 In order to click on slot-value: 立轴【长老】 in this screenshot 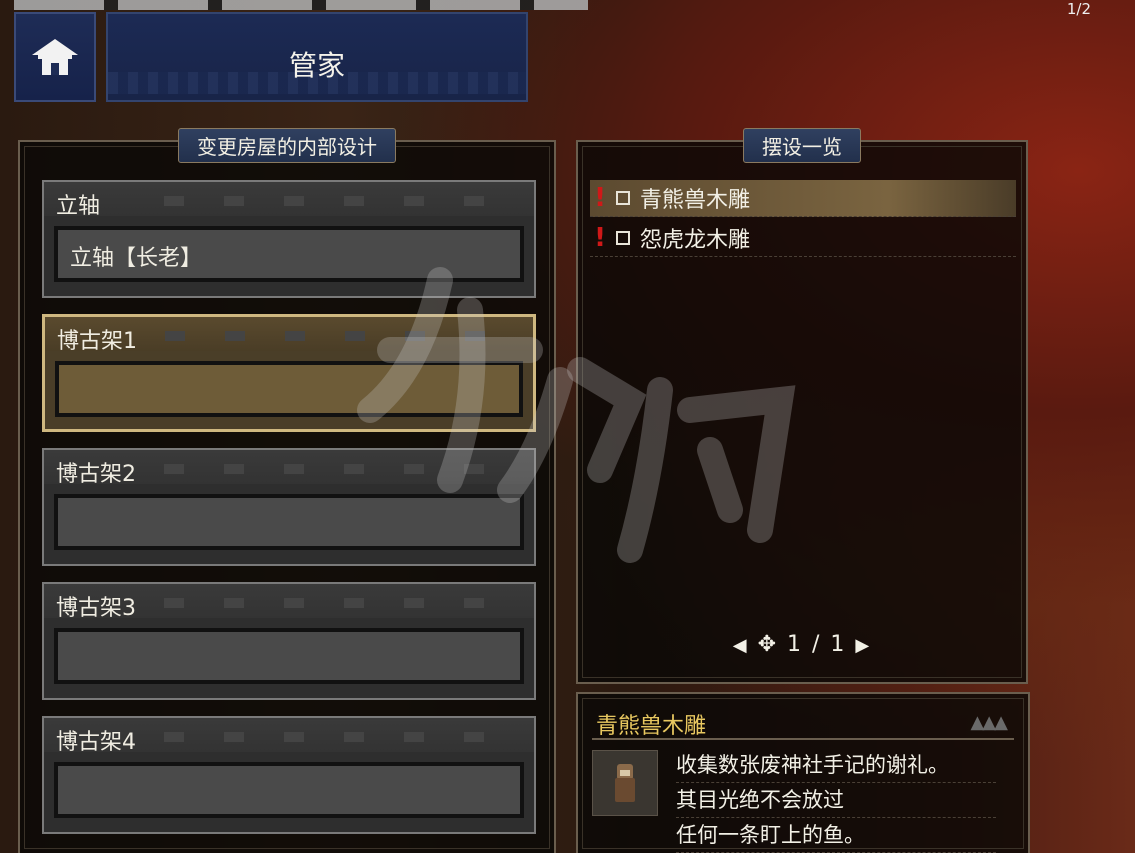, I will do `click(289, 254)`.